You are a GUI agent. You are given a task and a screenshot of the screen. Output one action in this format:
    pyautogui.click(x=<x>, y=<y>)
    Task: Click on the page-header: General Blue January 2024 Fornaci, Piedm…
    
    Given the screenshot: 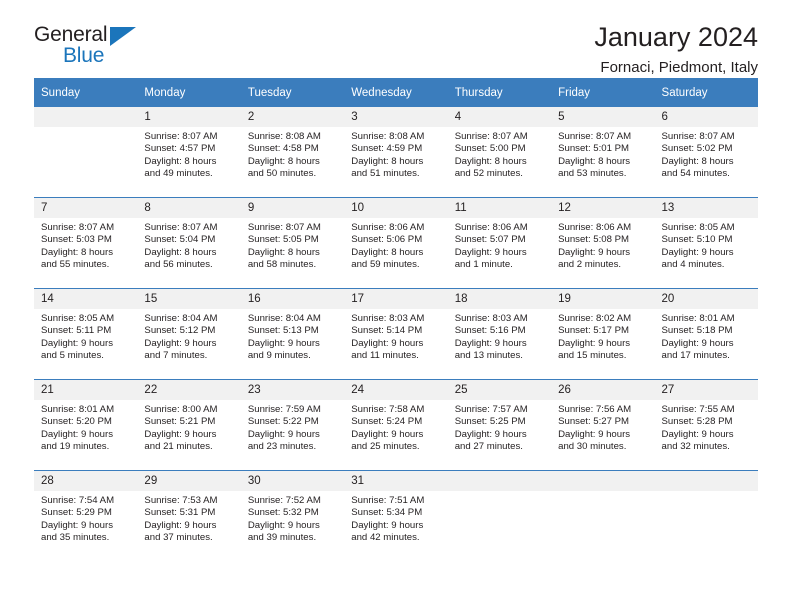 What is the action you would take?
    pyautogui.click(x=396, y=39)
    